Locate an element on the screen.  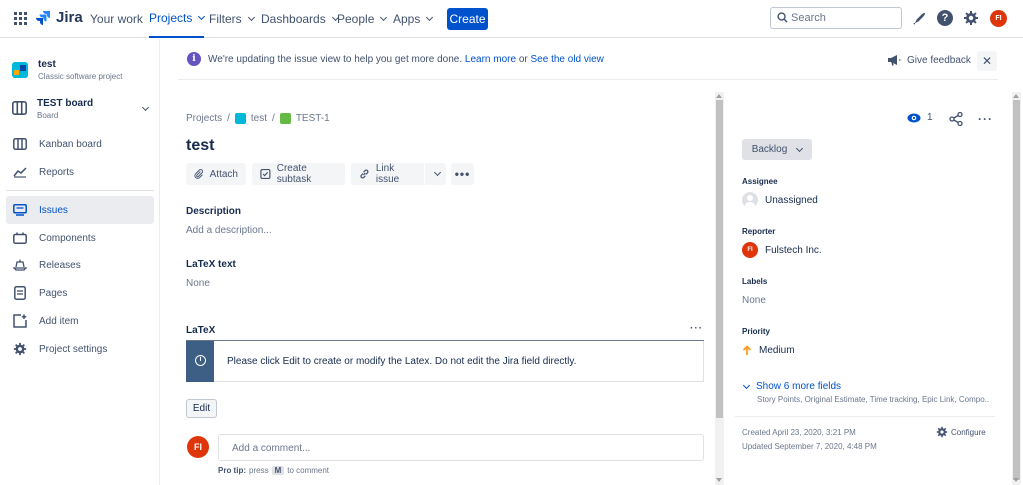
components-icon is located at coordinates (20, 238).